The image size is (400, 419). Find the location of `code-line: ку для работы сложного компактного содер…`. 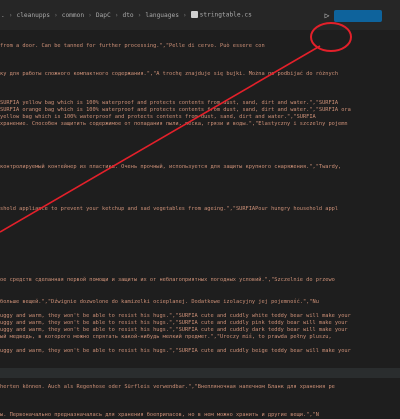

code-line: ку для работы сложного компактного содер… is located at coordinates (200, 74).